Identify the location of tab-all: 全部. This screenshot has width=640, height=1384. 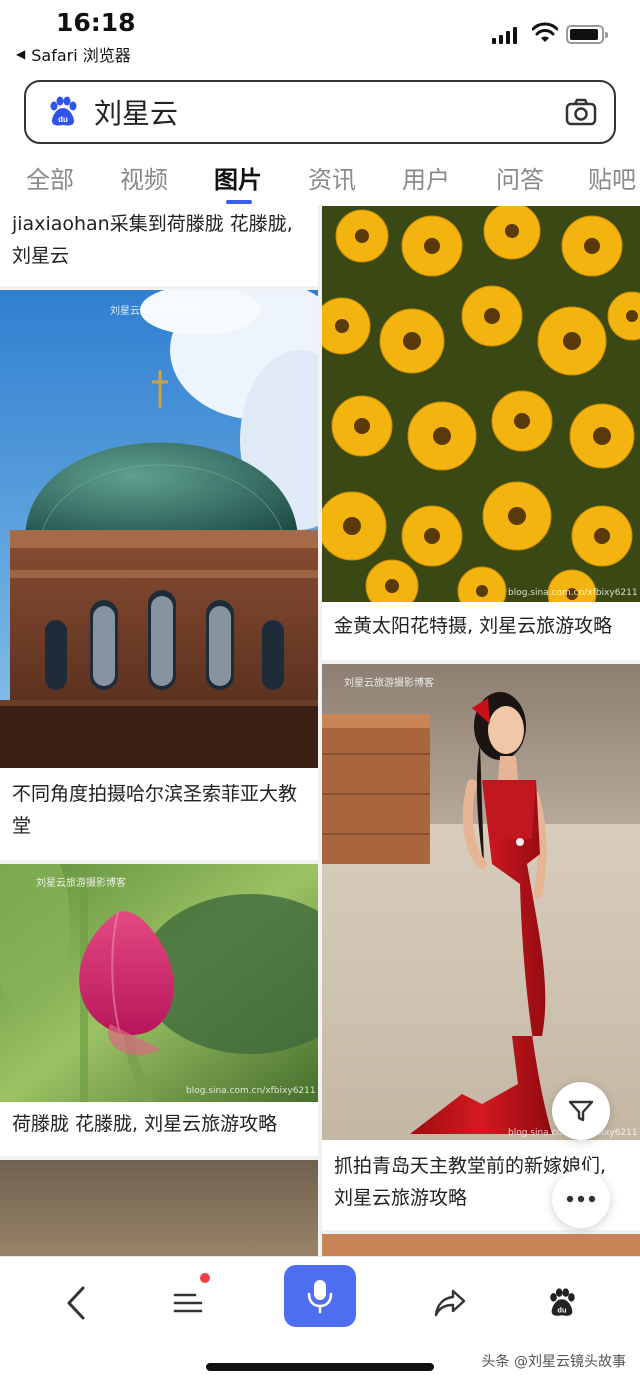
(50, 177).